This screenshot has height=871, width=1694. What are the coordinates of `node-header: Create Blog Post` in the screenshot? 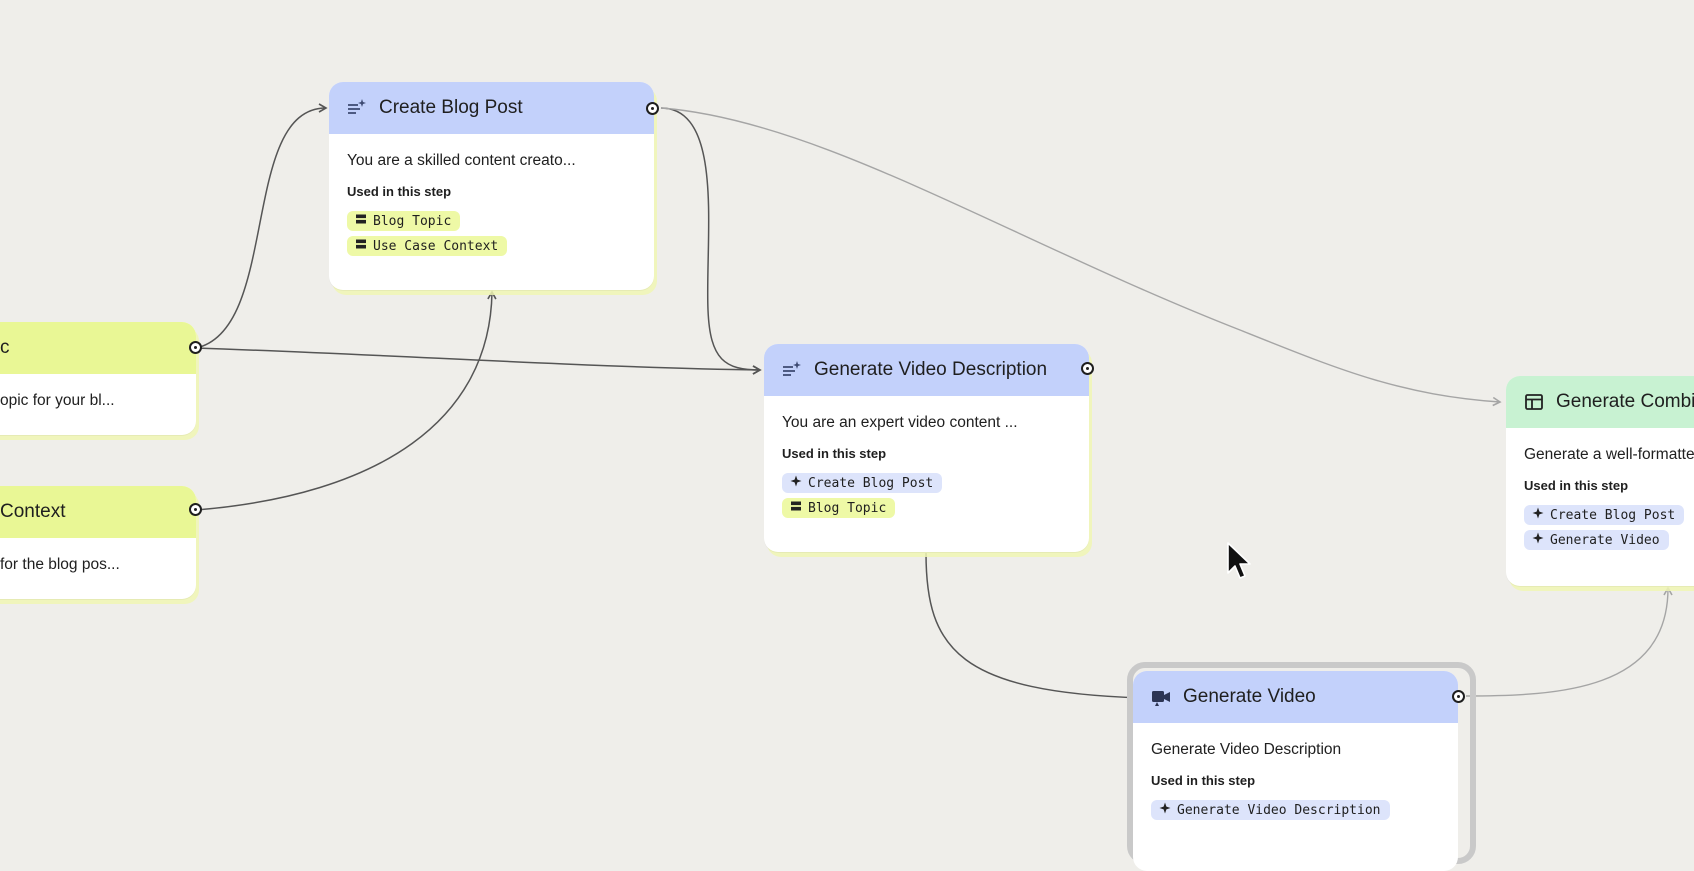 It's located at (491, 108).